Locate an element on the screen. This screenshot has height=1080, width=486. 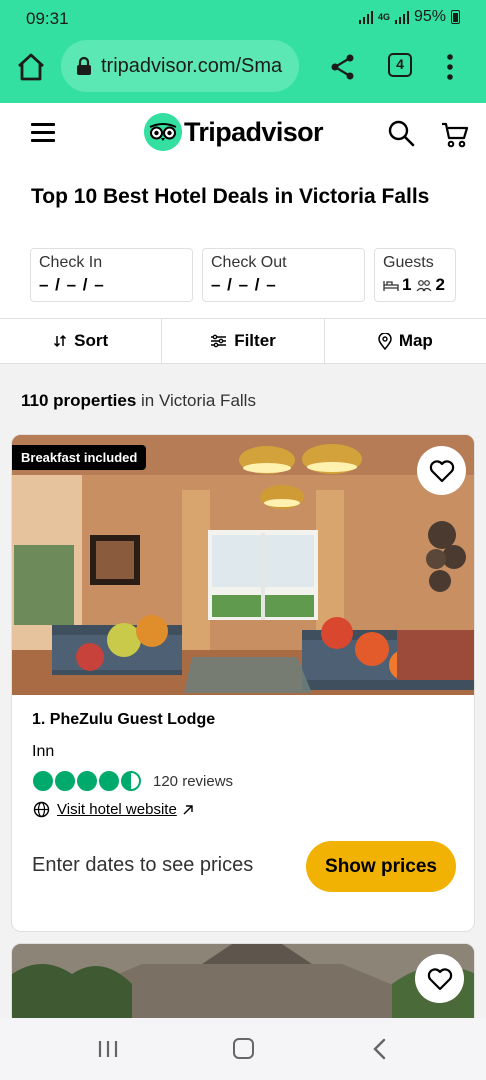
guests-field: Guests 1 2 is located at coordinates (415, 275).